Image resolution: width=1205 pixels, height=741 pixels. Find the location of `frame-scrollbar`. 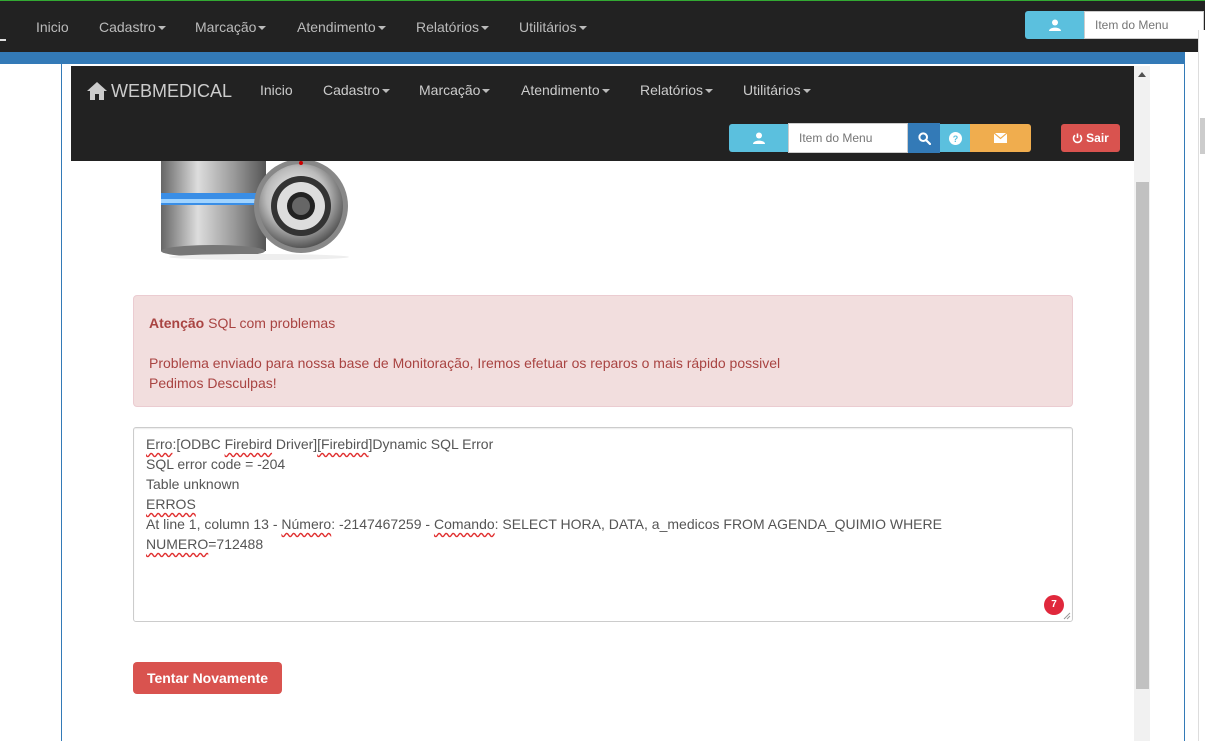

frame-scrollbar is located at coordinates (1142, 403).